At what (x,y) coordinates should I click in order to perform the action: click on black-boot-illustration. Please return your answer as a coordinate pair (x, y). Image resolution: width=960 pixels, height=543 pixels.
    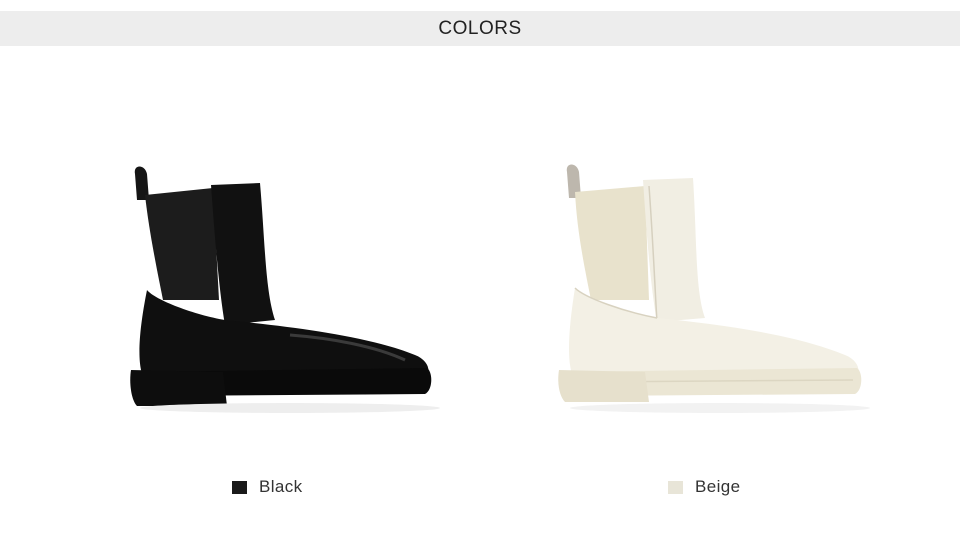
    Looking at the image, I should click on (285, 289).